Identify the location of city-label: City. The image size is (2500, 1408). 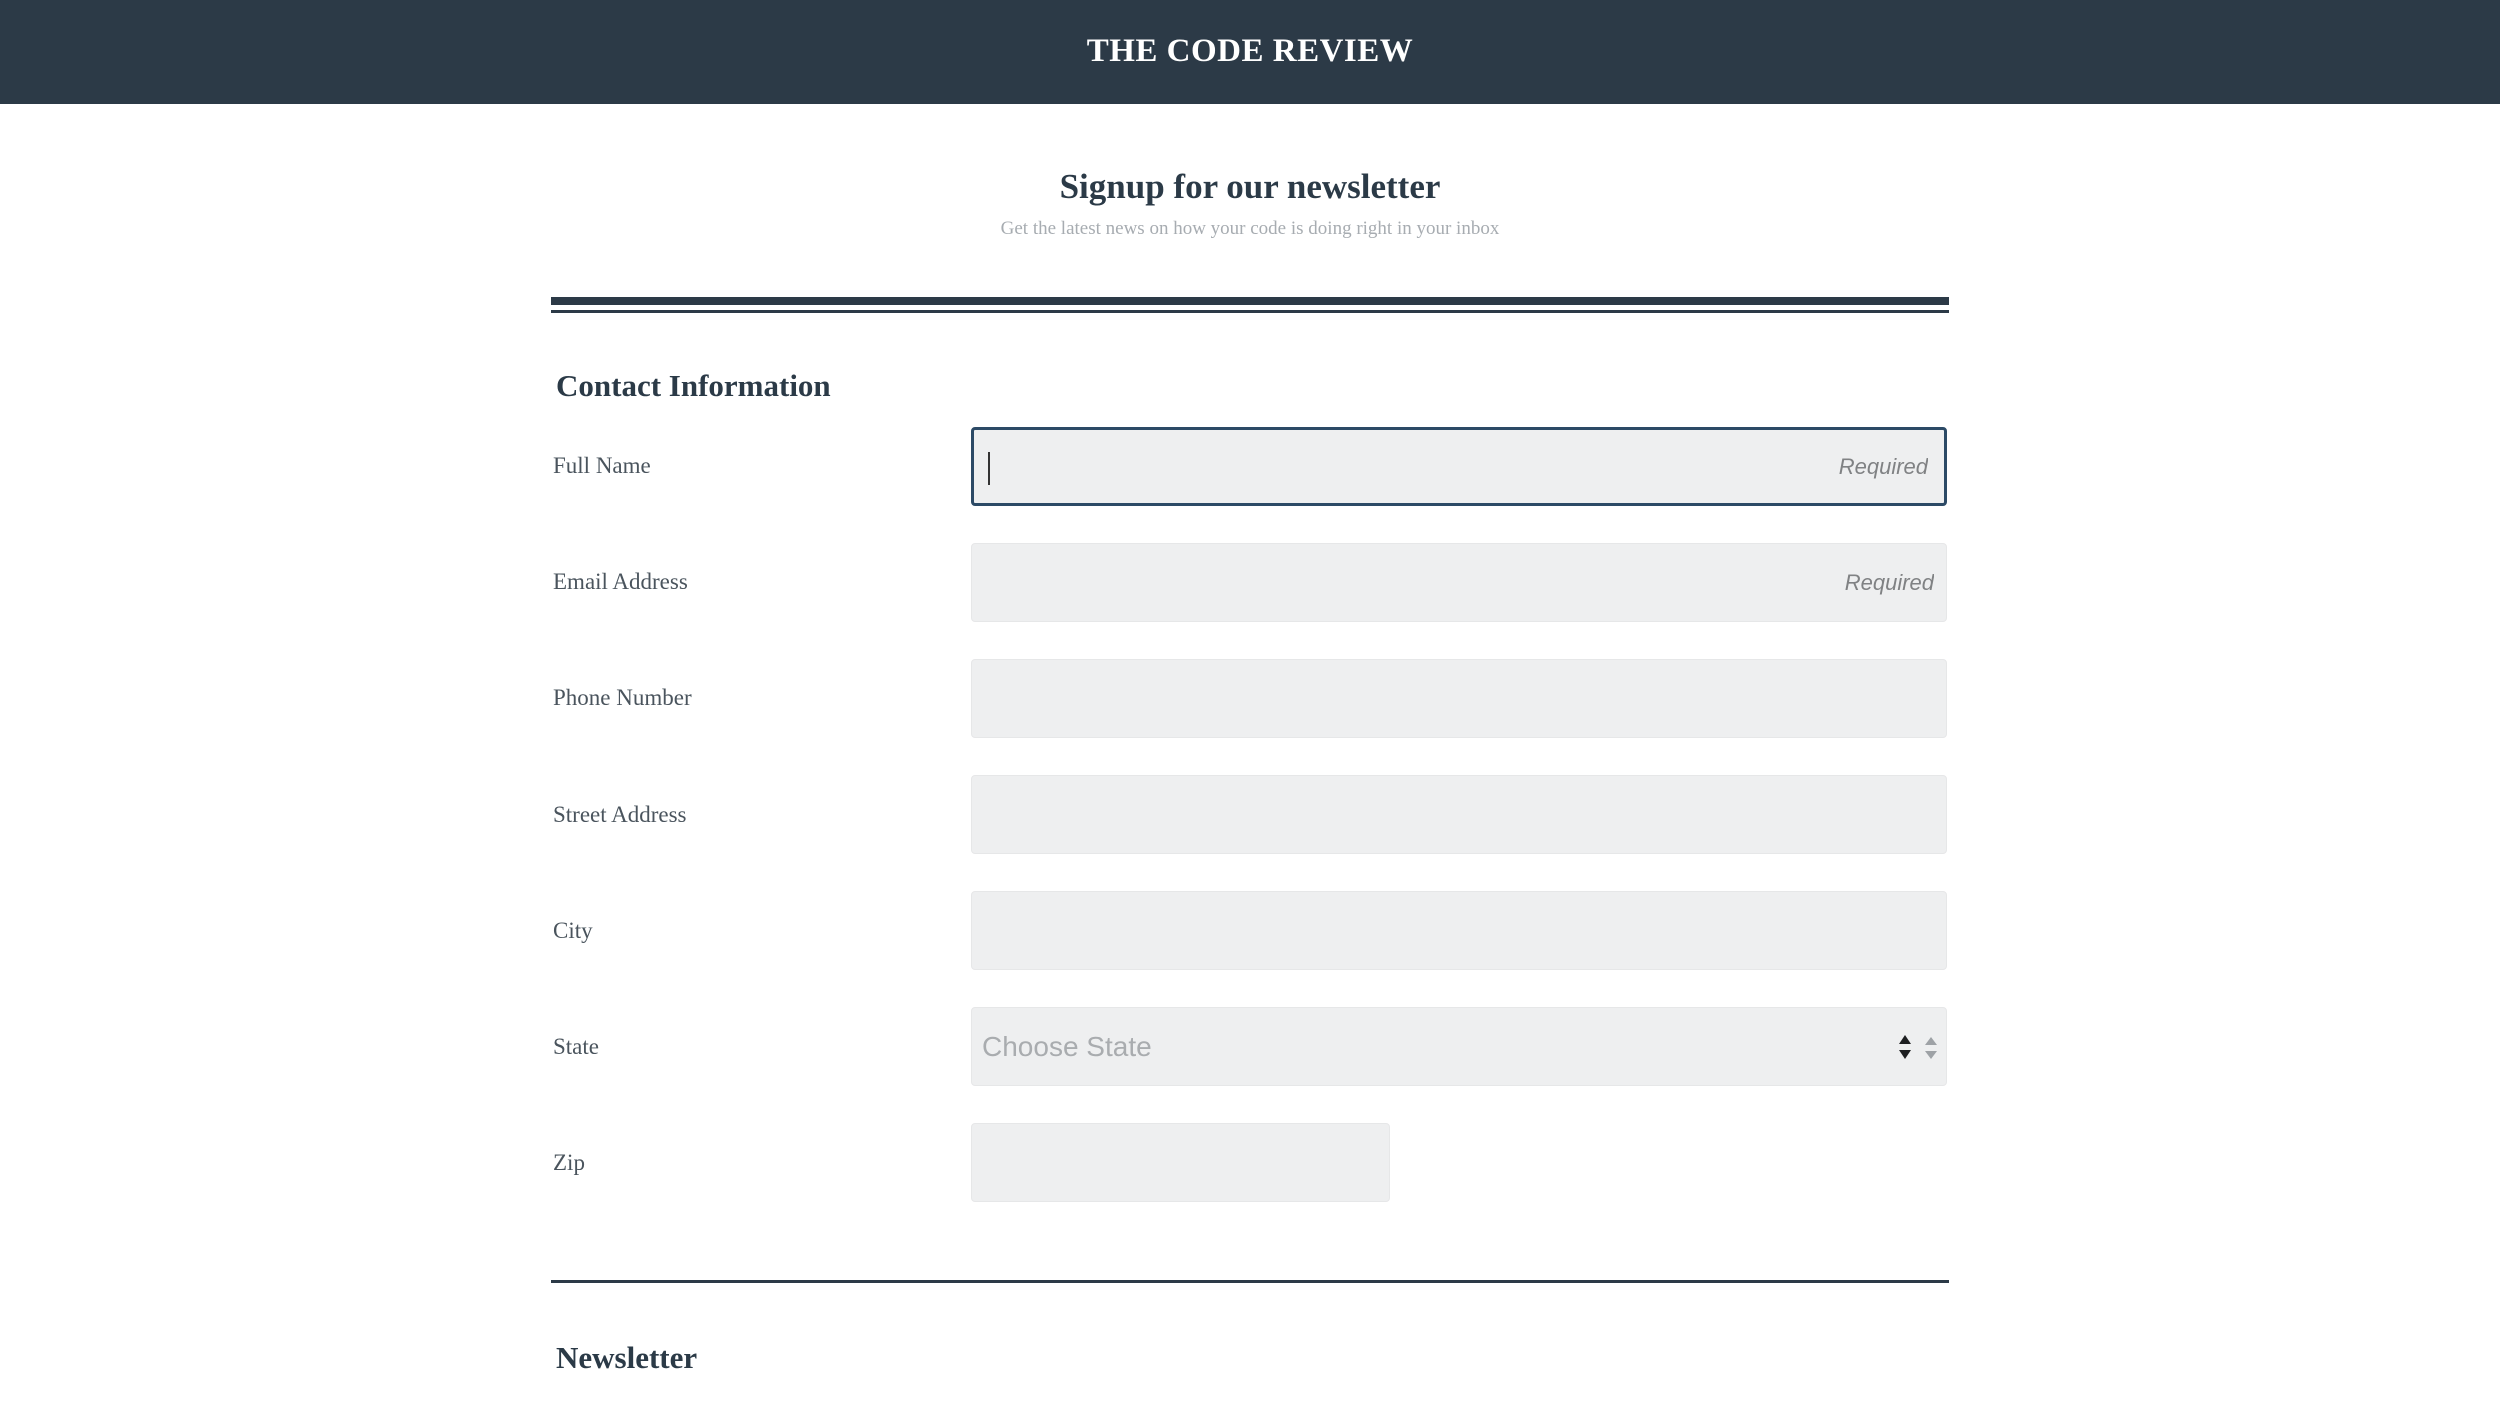
(573, 930).